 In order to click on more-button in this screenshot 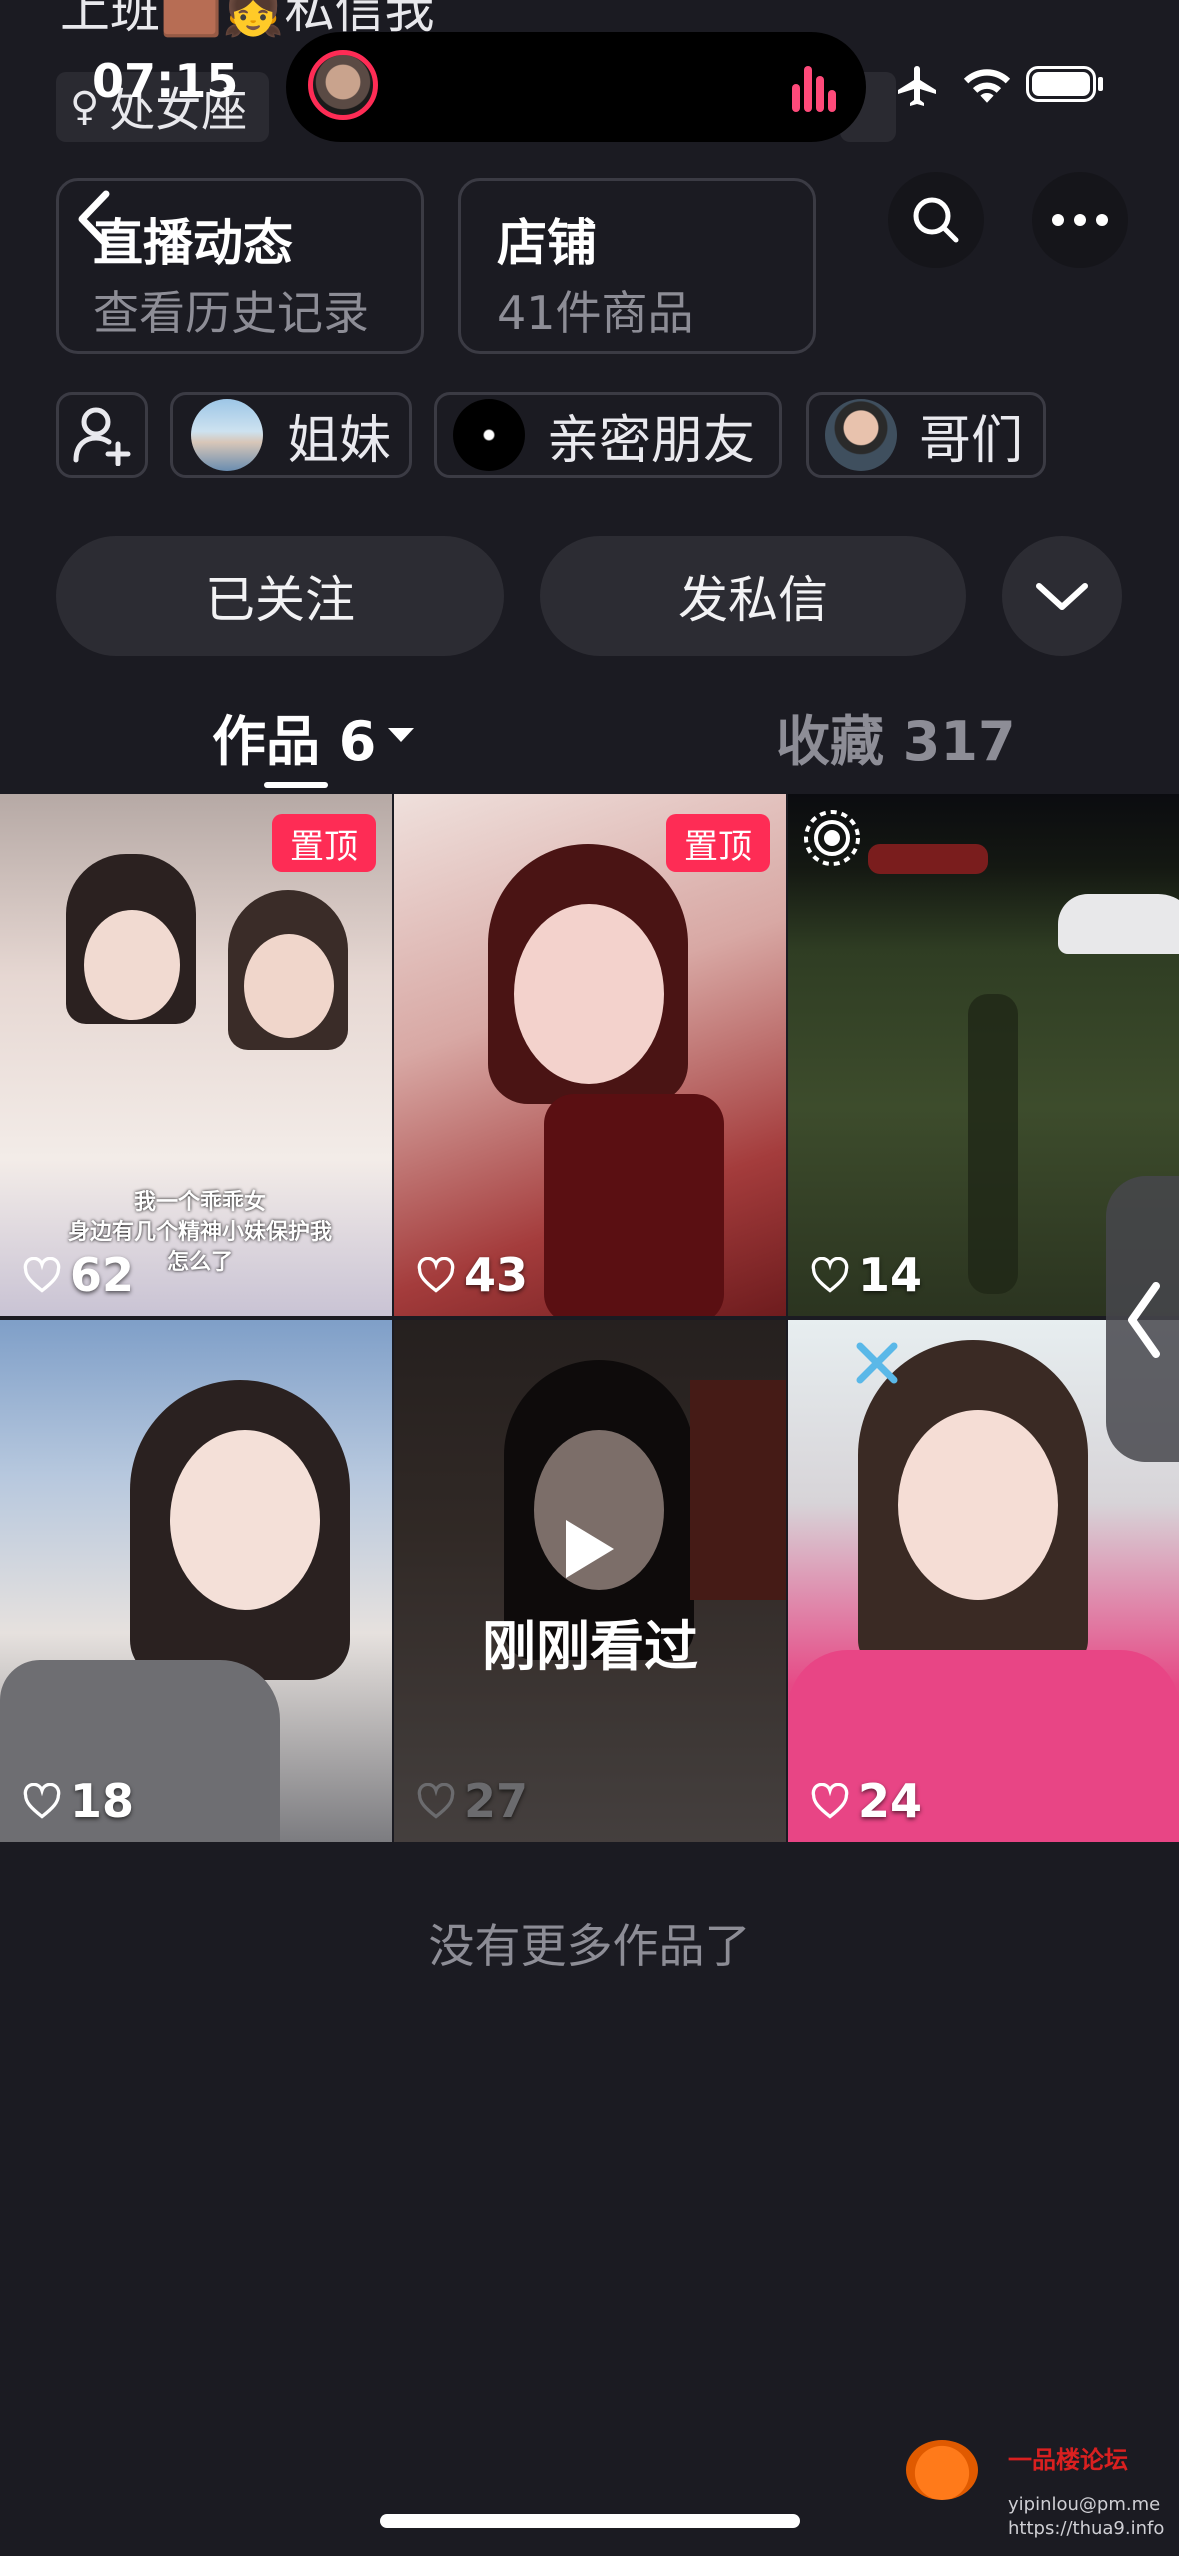, I will do `click(1080, 220)`.